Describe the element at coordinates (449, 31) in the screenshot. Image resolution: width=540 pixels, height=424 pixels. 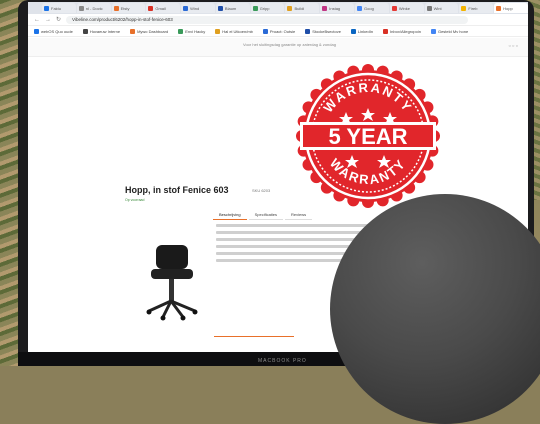
I see `bookmark-item: Gesteld Mv hone` at that location.